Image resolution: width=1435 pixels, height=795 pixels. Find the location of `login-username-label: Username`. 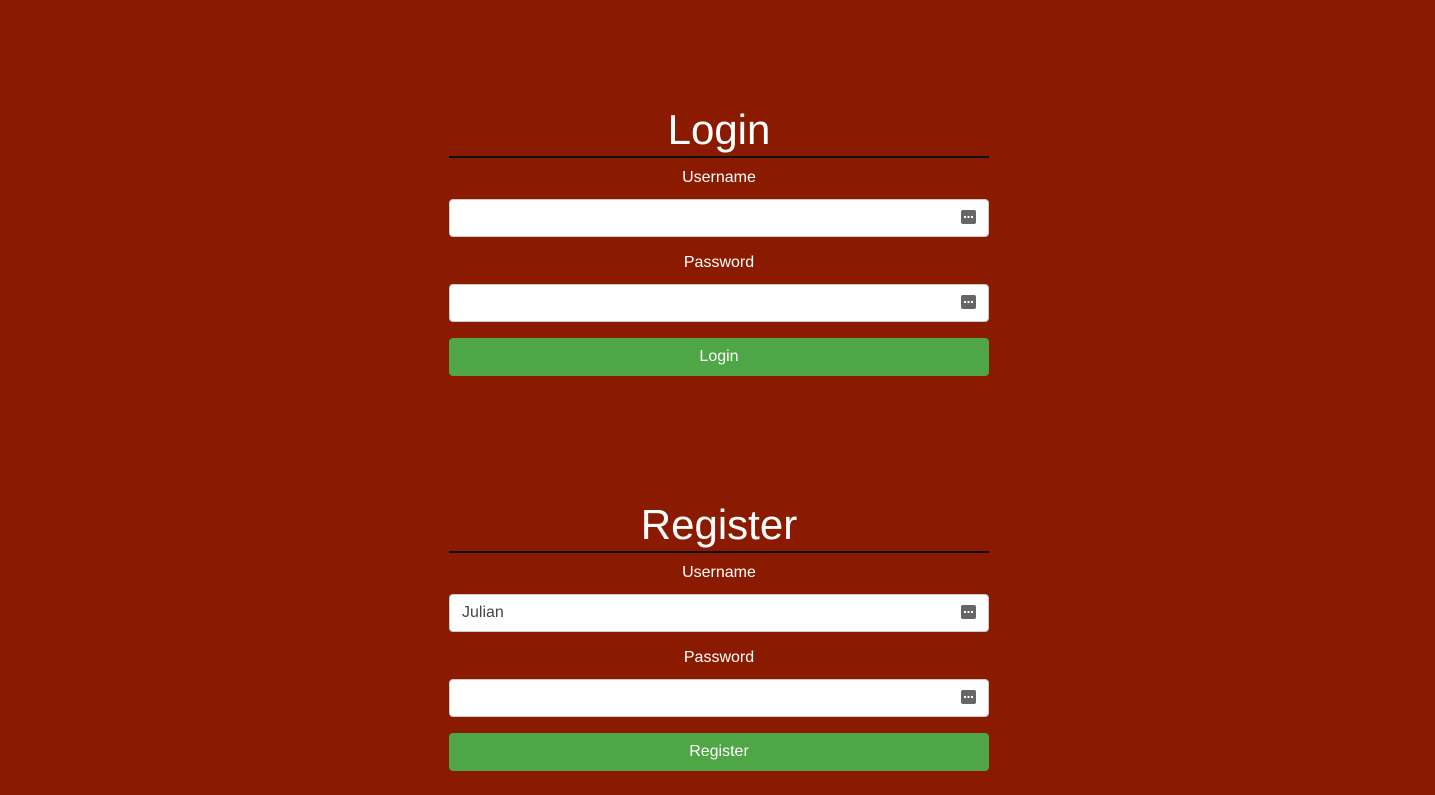

login-username-label: Username is located at coordinates (719, 177).